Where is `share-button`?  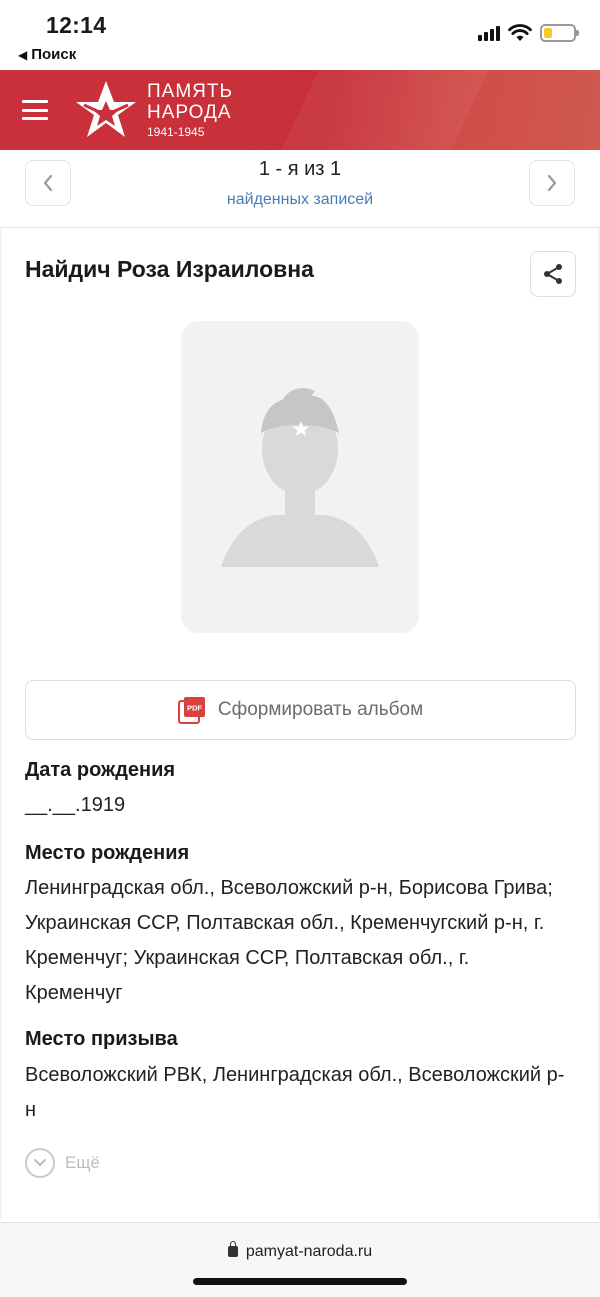
share-button is located at coordinates (553, 274).